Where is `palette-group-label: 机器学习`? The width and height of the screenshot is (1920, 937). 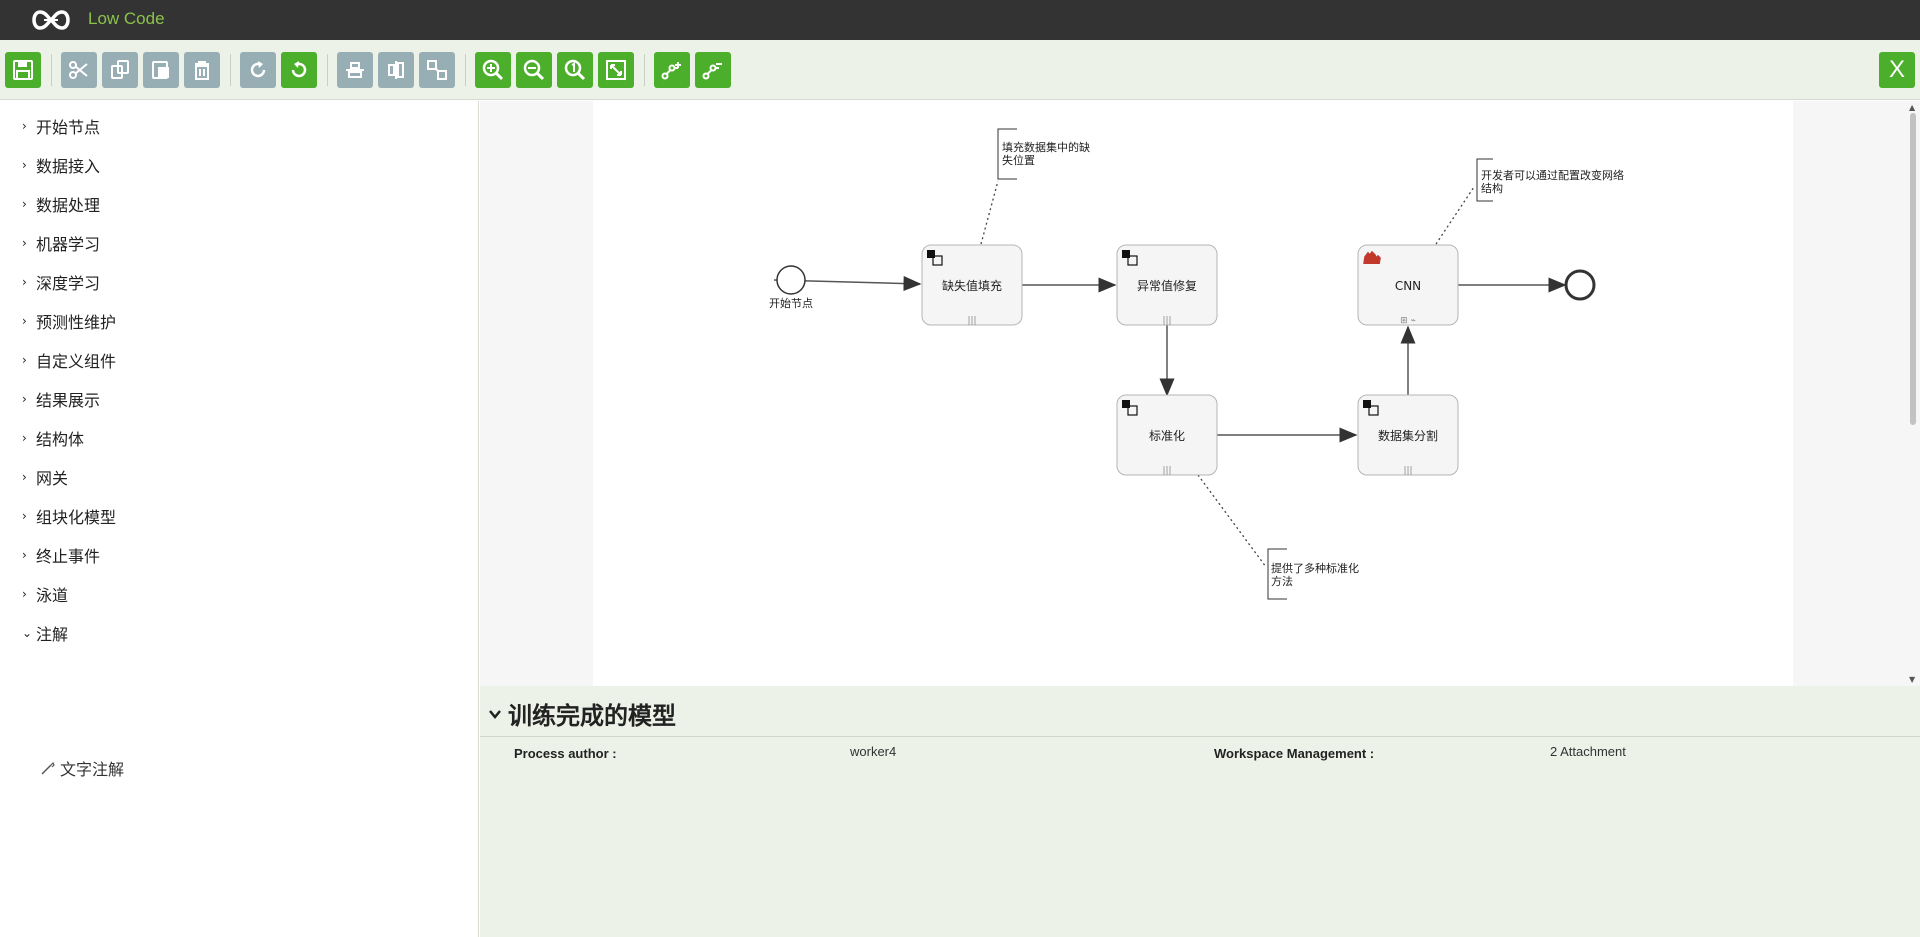 palette-group-label: 机器学习 is located at coordinates (68, 244).